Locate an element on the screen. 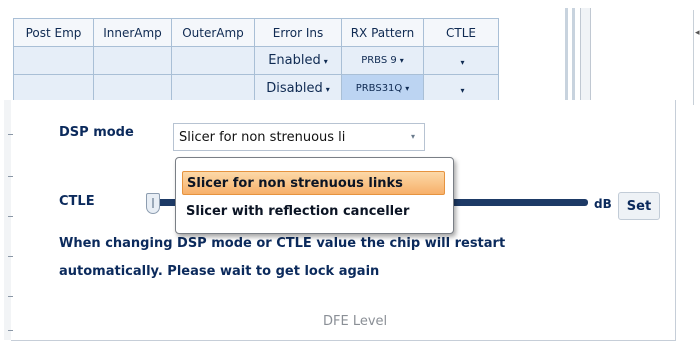  ctle-label: CTLE is located at coordinates (77, 201).